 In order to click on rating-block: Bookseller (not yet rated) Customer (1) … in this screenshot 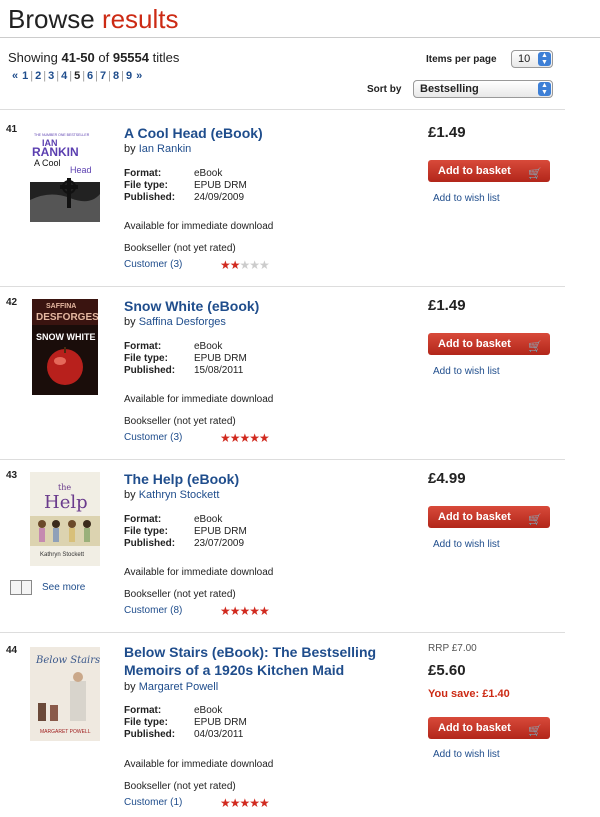, I will do `click(204, 795)`.